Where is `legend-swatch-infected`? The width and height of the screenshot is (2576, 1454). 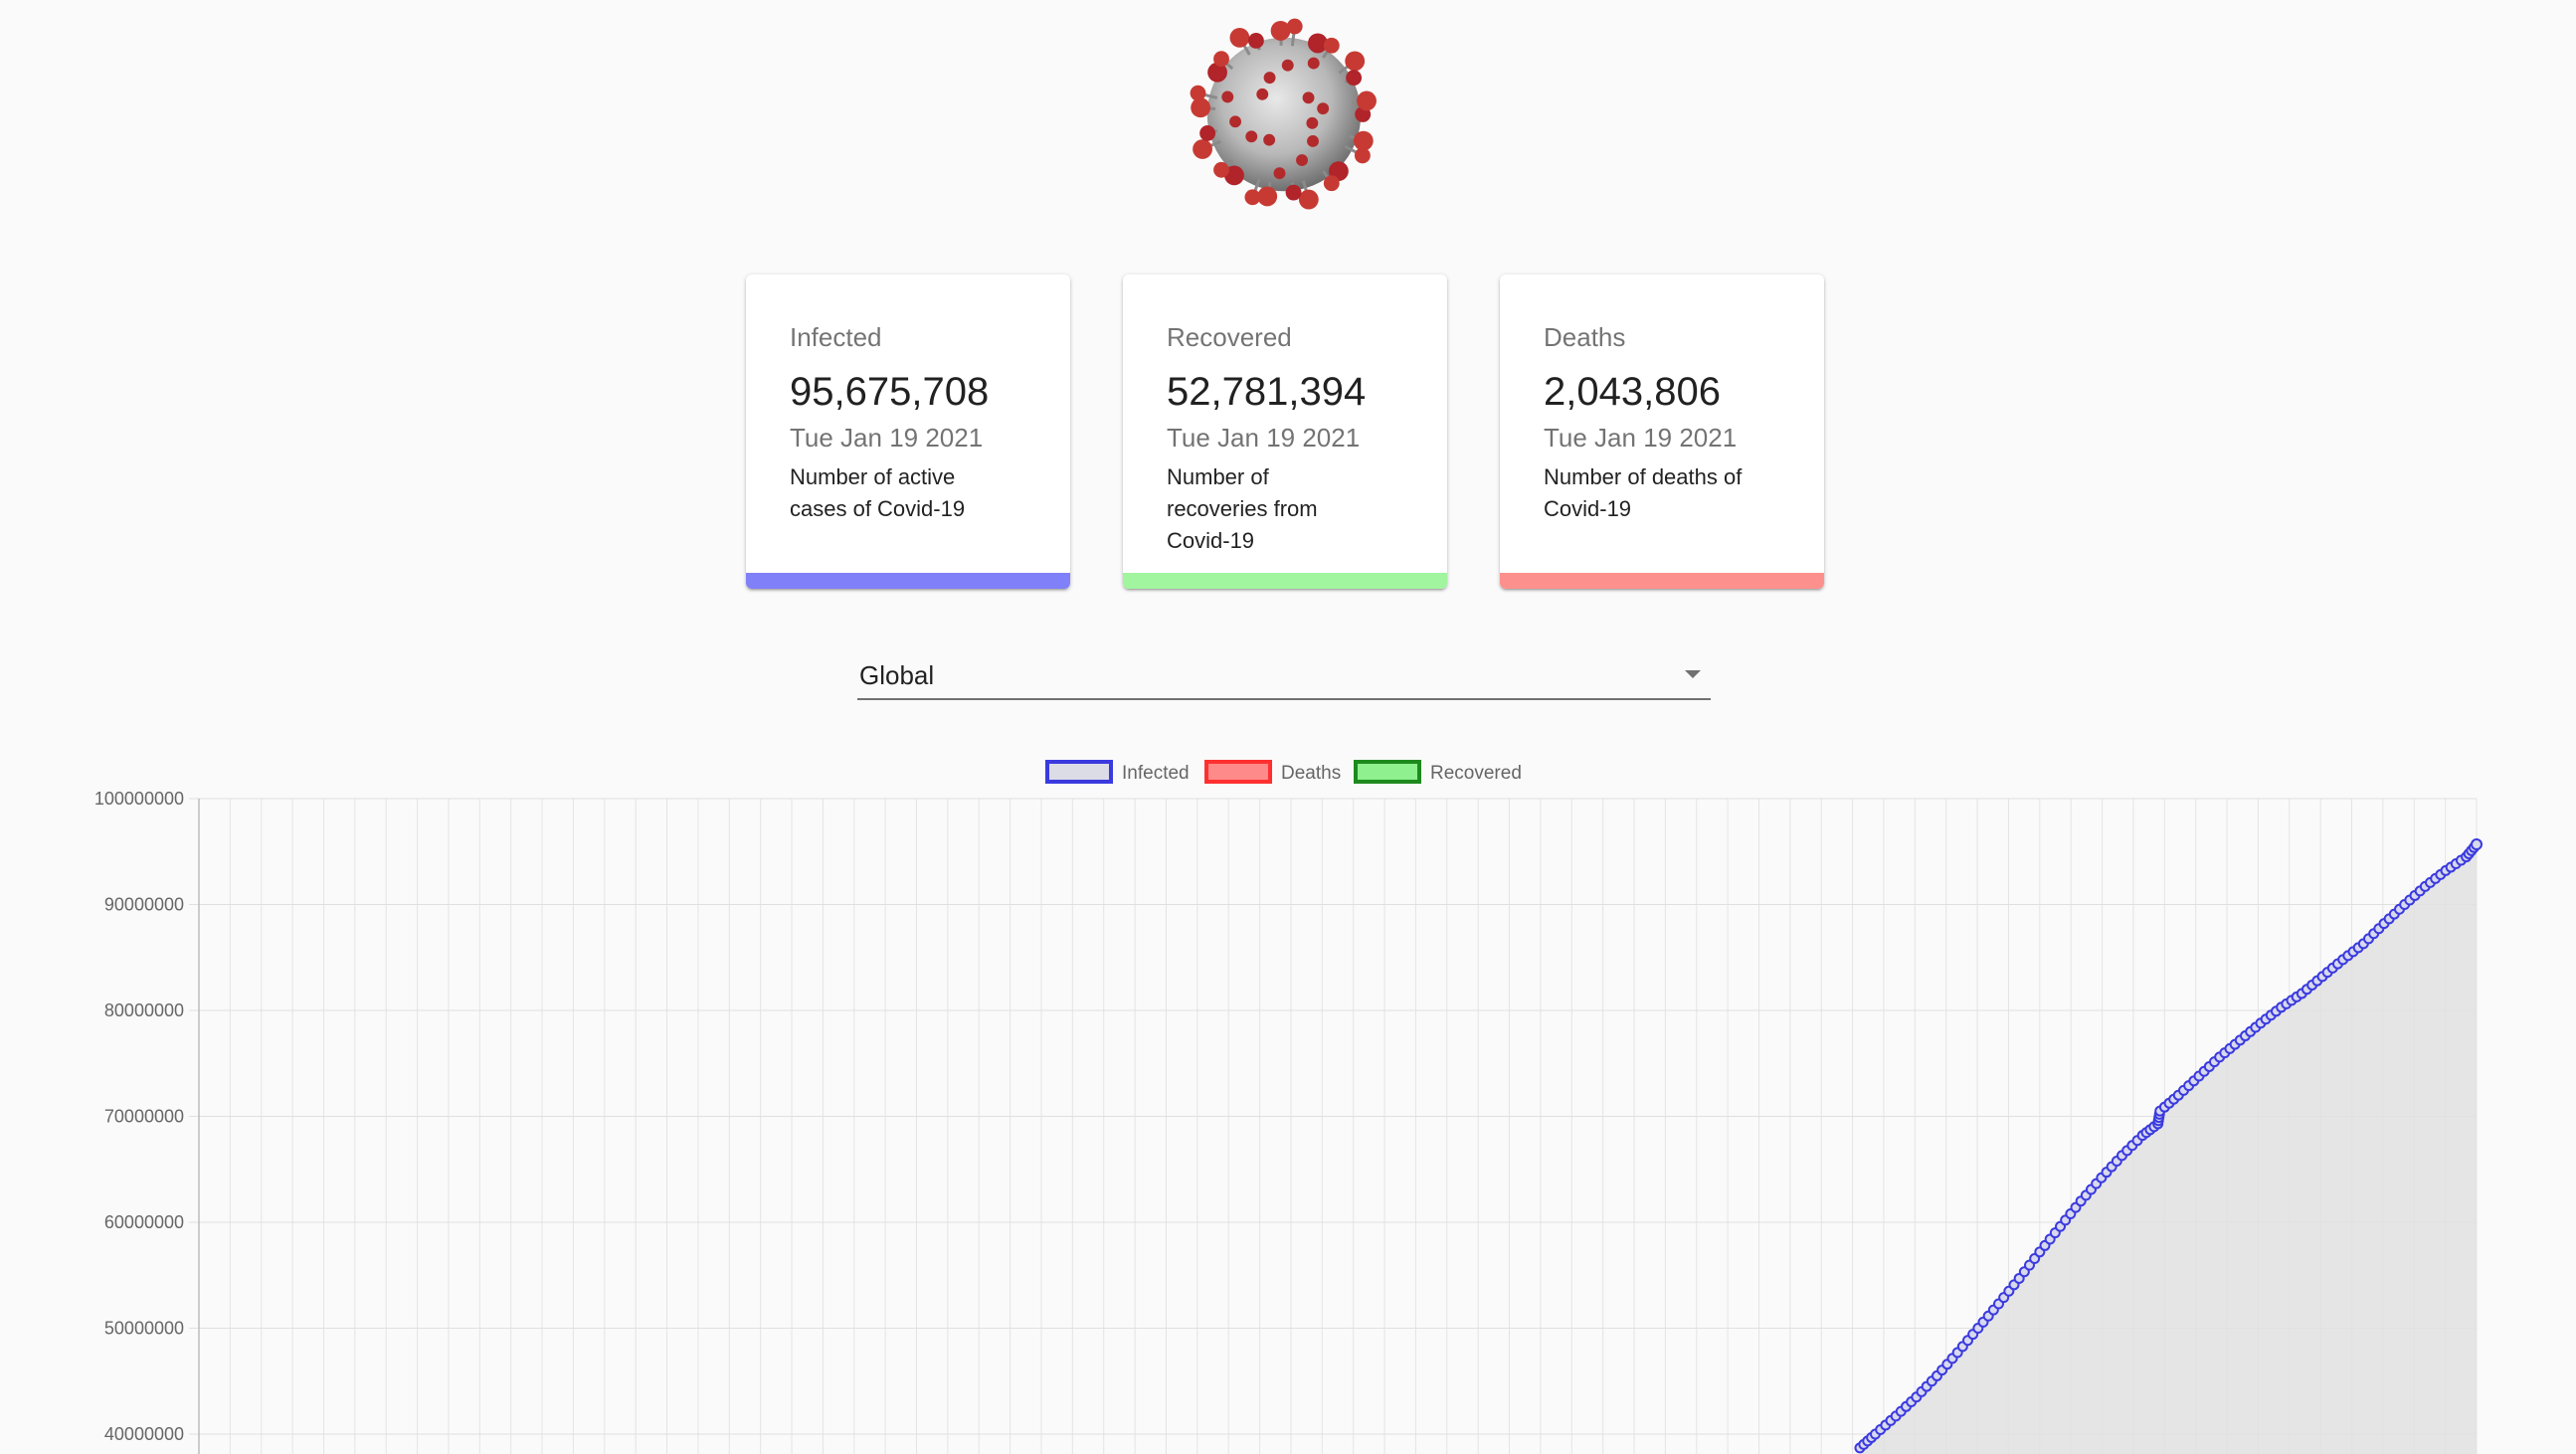
legend-swatch-infected is located at coordinates (1079, 772).